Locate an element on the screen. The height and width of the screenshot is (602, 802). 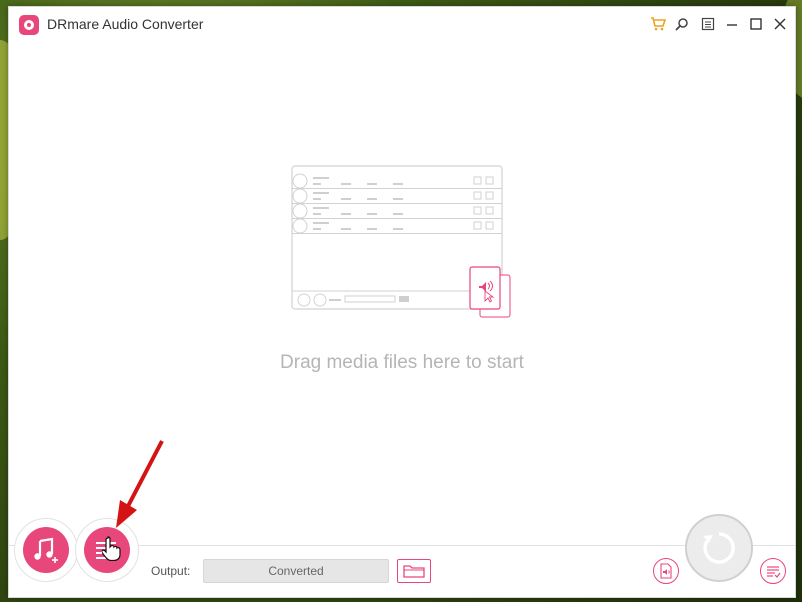
audio-file-icon is located at coordinates (666, 571).